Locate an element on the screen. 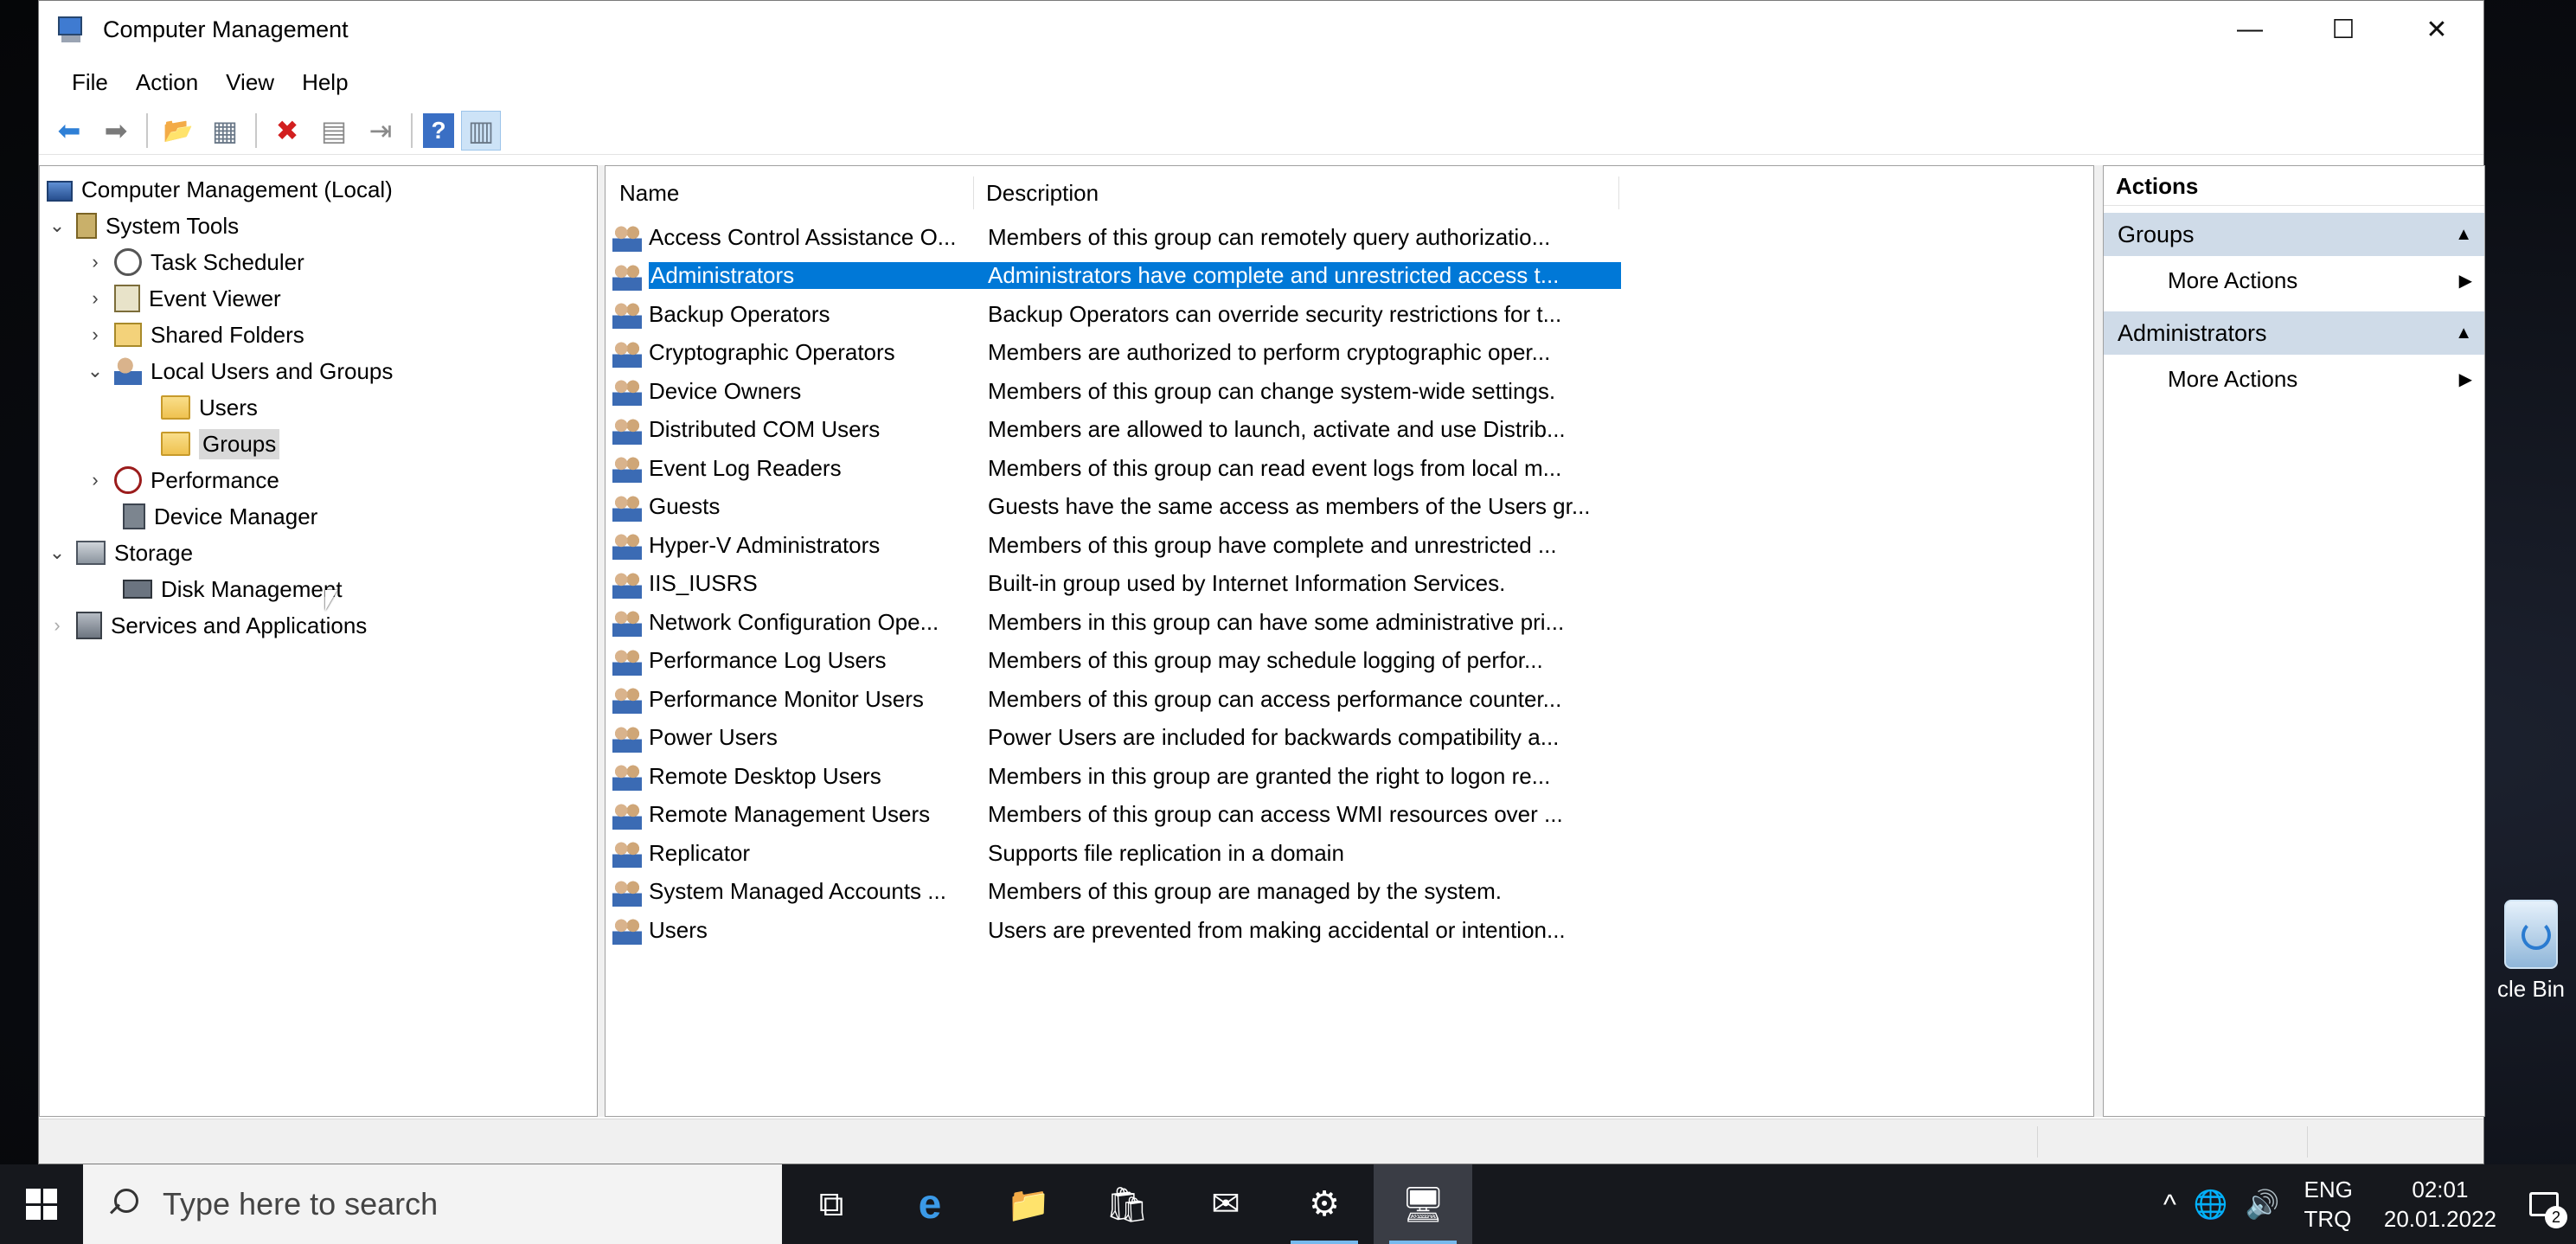 Image resolution: width=2576 pixels, height=1244 pixels. volume-icon: 🔊 is located at coordinates (2263, 1204).